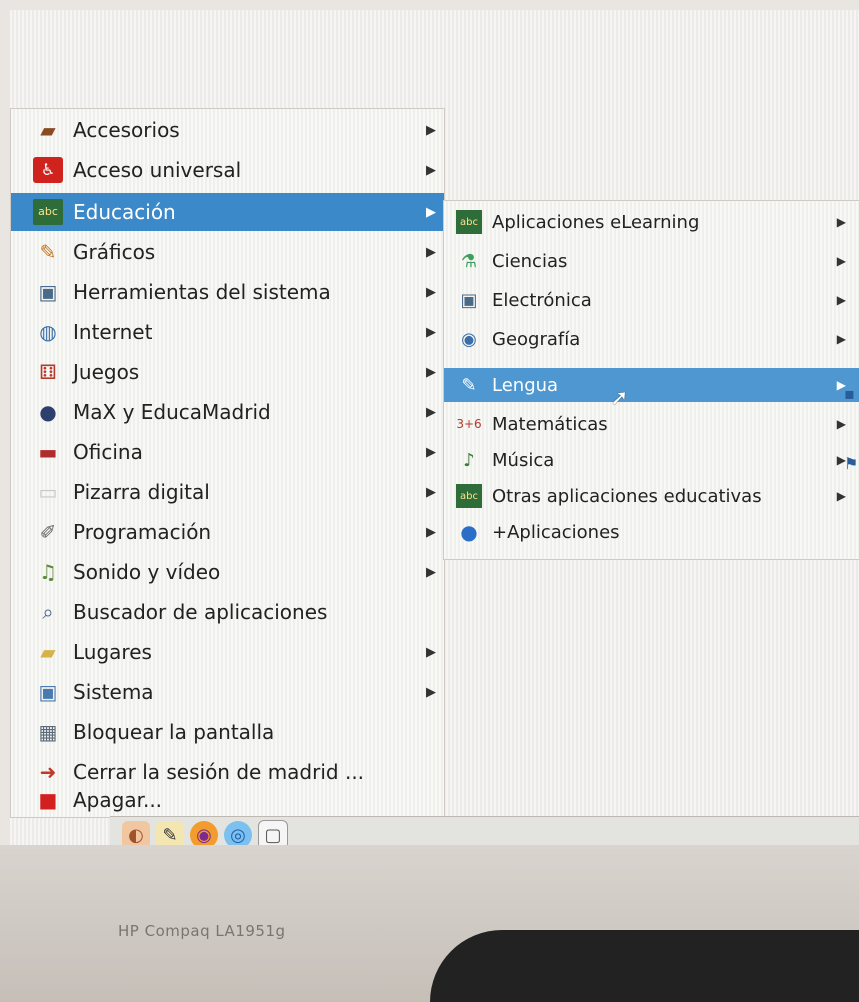  What do you see at coordinates (48, 170) in the screenshot?
I see `accessibility-icon: ♿` at bounding box center [48, 170].